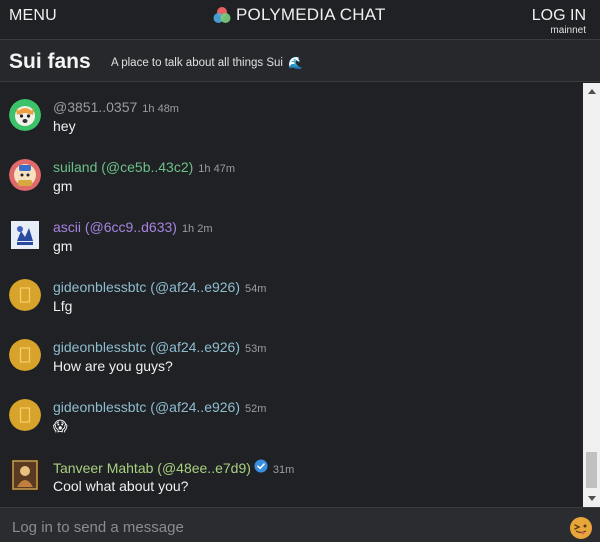  What do you see at coordinates (197, 63) in the screenshot?
I see `channel-description-text: A place to talk about all things Sui` at bounding box center [197, 63].